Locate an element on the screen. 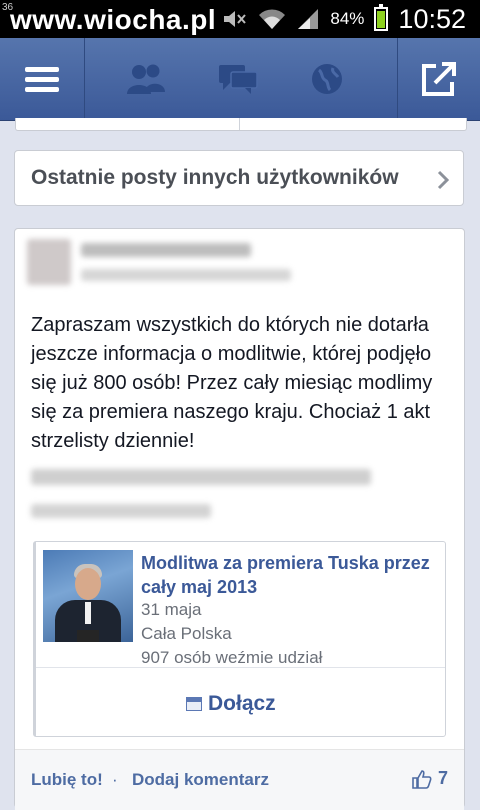 Image resolution: width=480 pixels, height=810 pixels. event-attendees: 907 osób weźmie udział is located at coordinates (232, 657).